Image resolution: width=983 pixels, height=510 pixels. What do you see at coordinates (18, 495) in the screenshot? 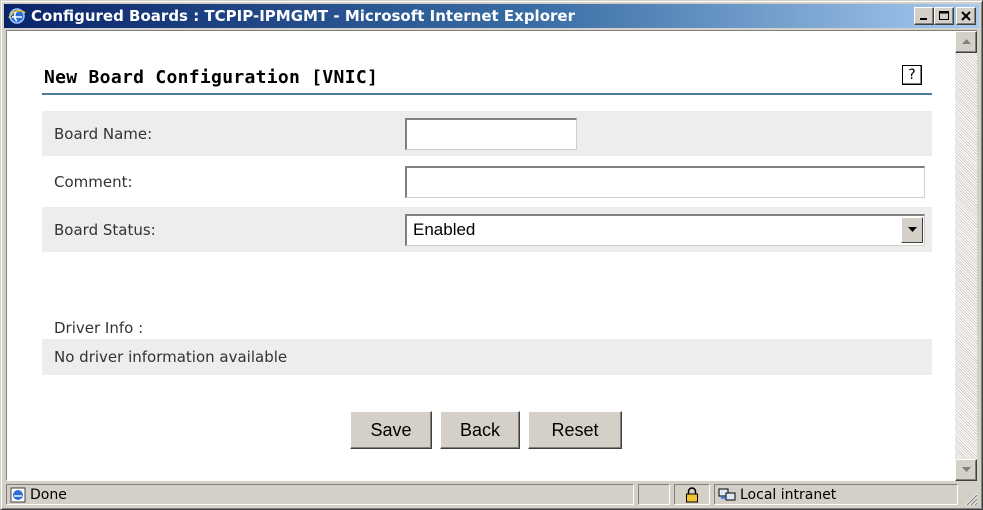
I see `page-done-icon` at bounding box center [18, 495].